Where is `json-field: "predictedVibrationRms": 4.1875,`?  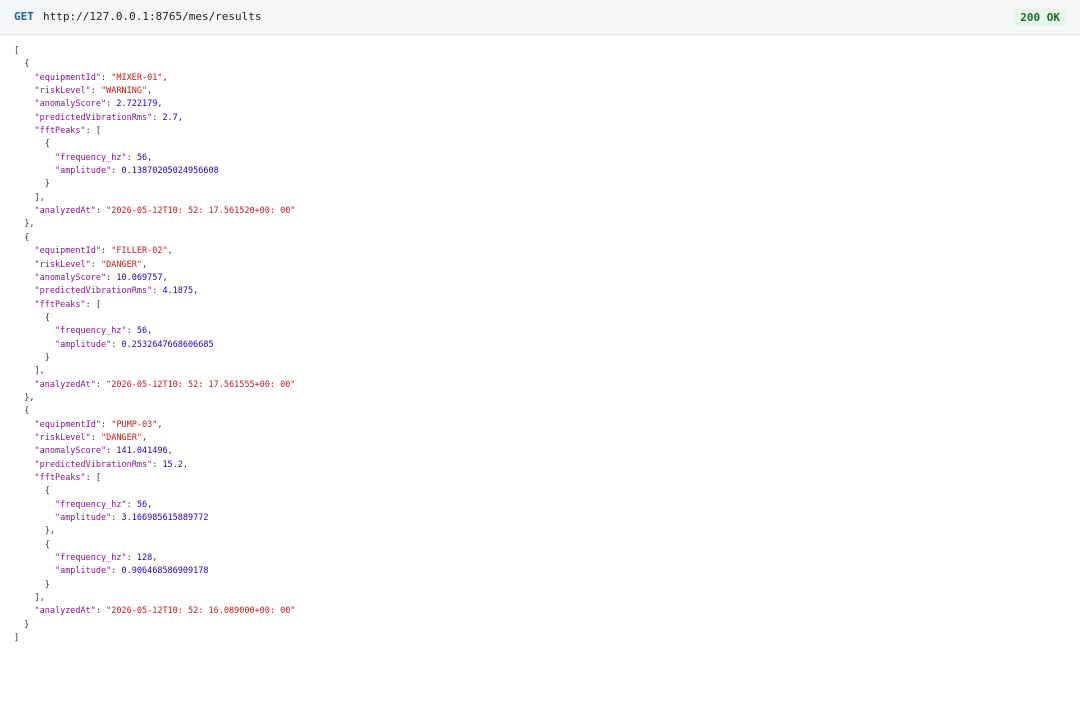 json-field: "predictedVibrationRms": 4.1875, is located at coordinates (155, 291).